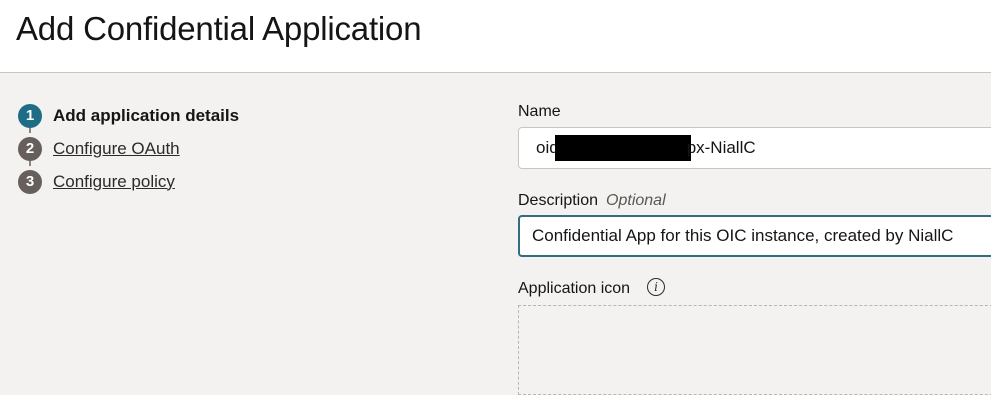  I want to click on step-number-3: 3, so click(30, 181).